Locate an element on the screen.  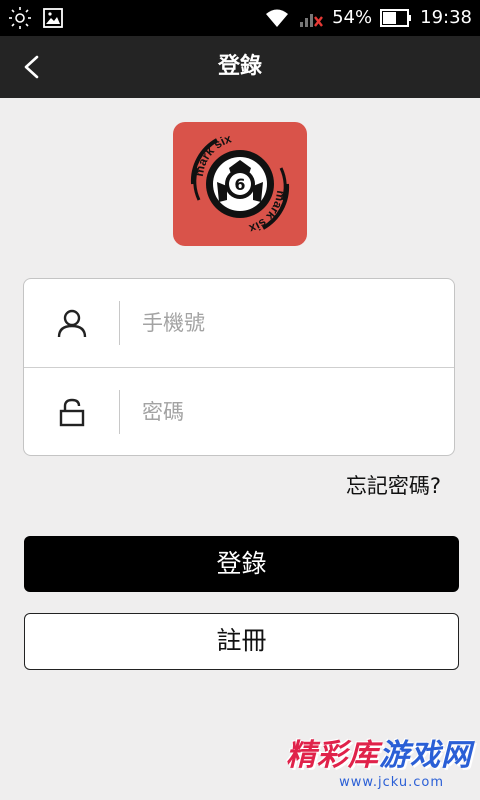
forgot-password-link: 忘記密碼? is located at coordinates (393, 485).